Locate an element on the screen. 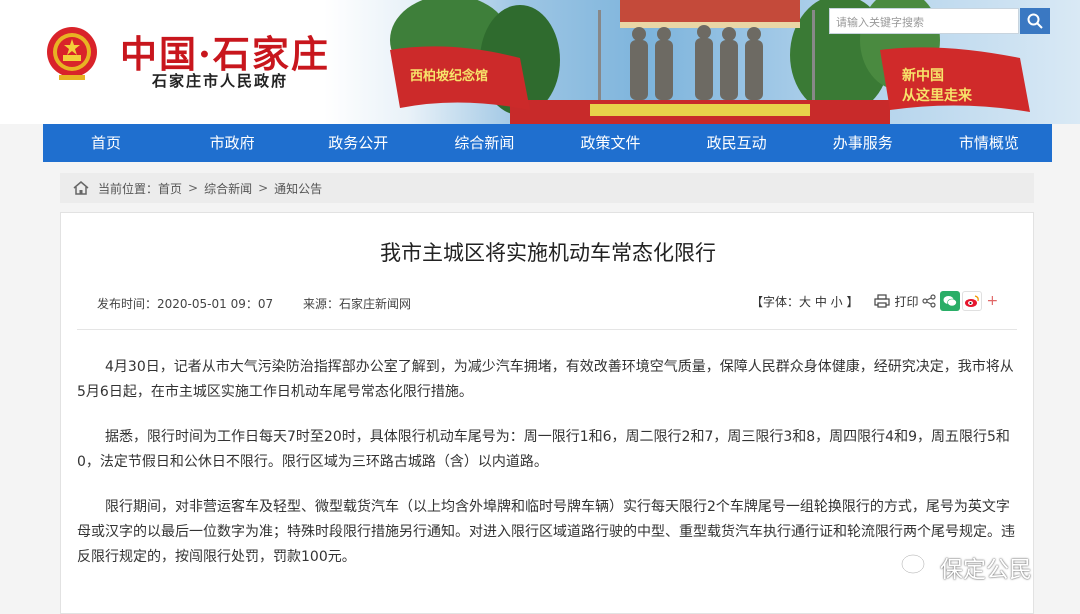 Image resolution: width=1080 pixels, height=614 pixels. site-subtitle: 石家庄市人民政府 is located at coordinates (220, 81).